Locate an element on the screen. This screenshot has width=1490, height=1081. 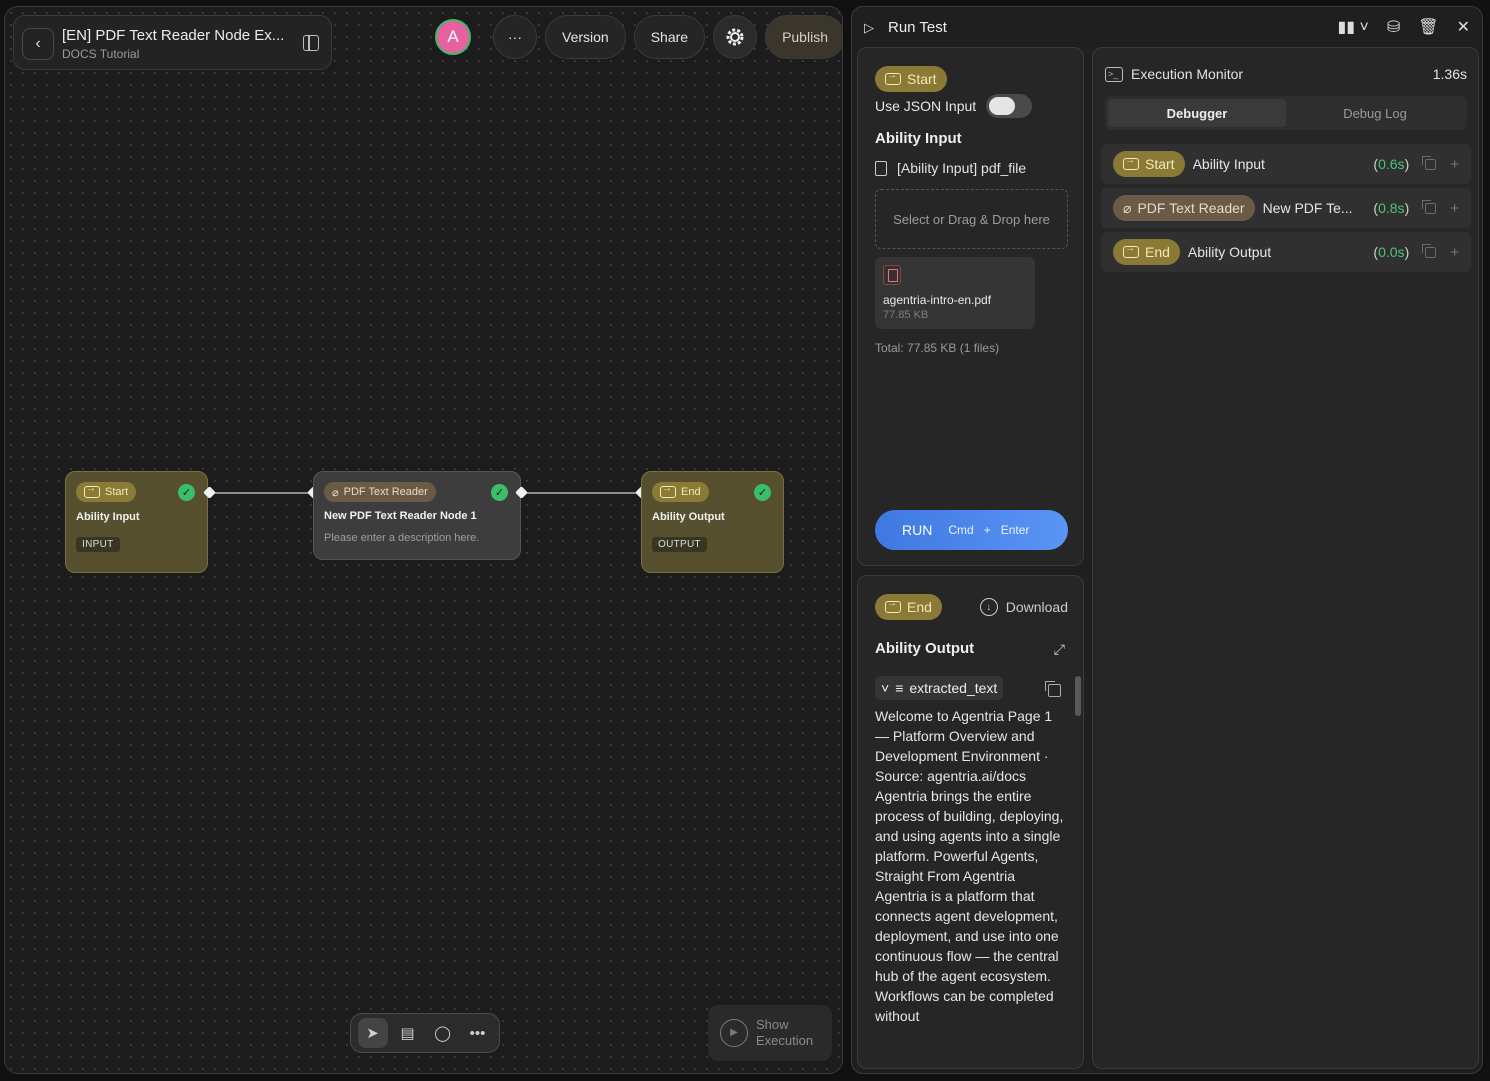
trace-badge-label: Start is located at coordinates (1160, 164).